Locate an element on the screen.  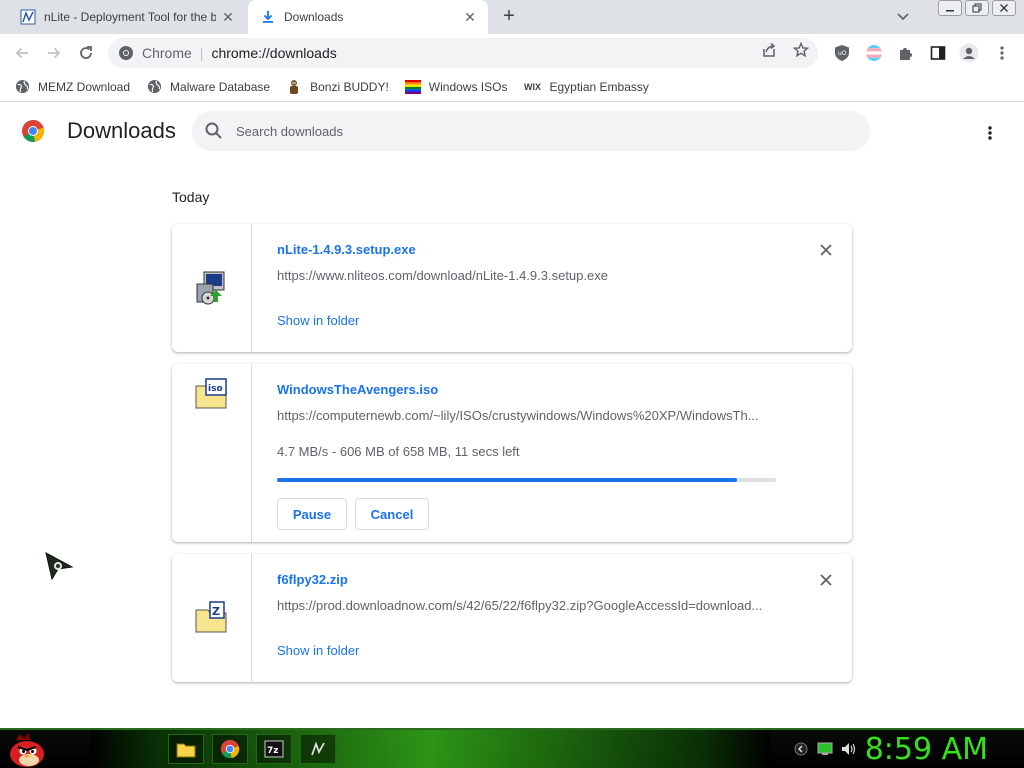
taskbar-explorer-icon is located at coordinates (186, 749).